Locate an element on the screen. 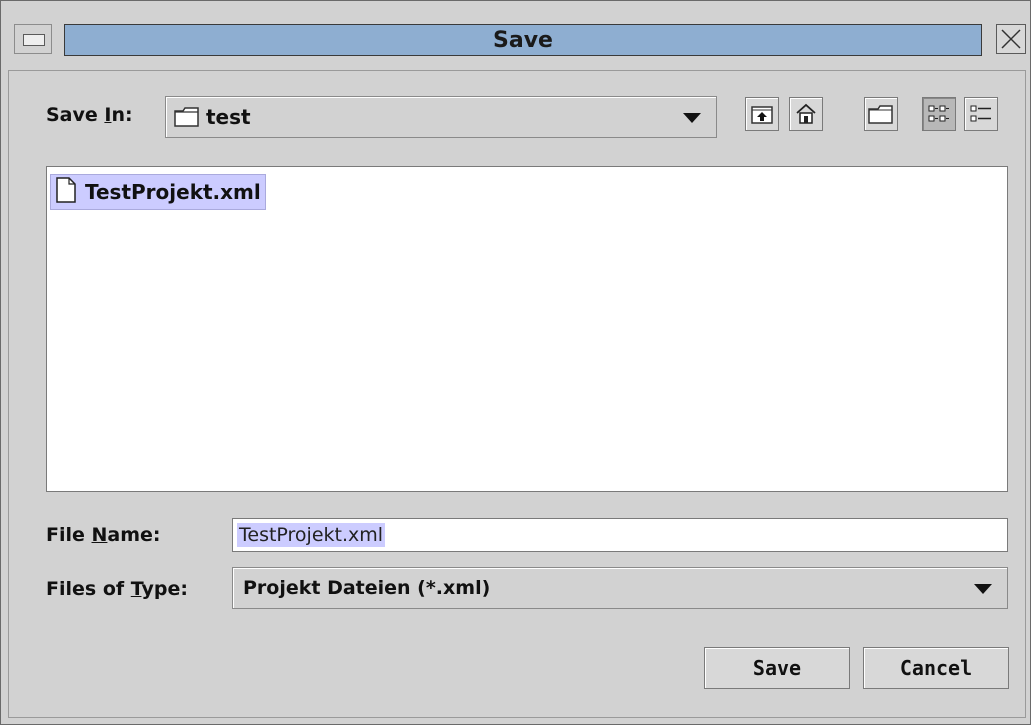  cancel-button: Cancel is located at coordinates (936, 668).